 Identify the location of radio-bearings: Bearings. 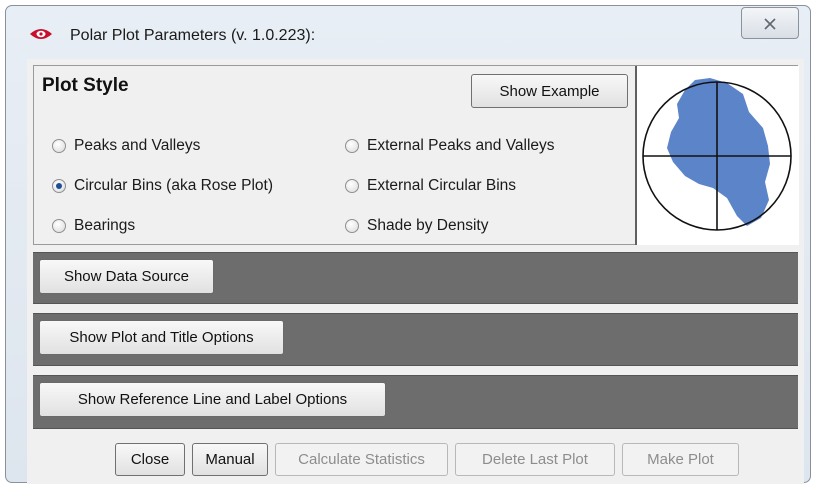
(93, 226).